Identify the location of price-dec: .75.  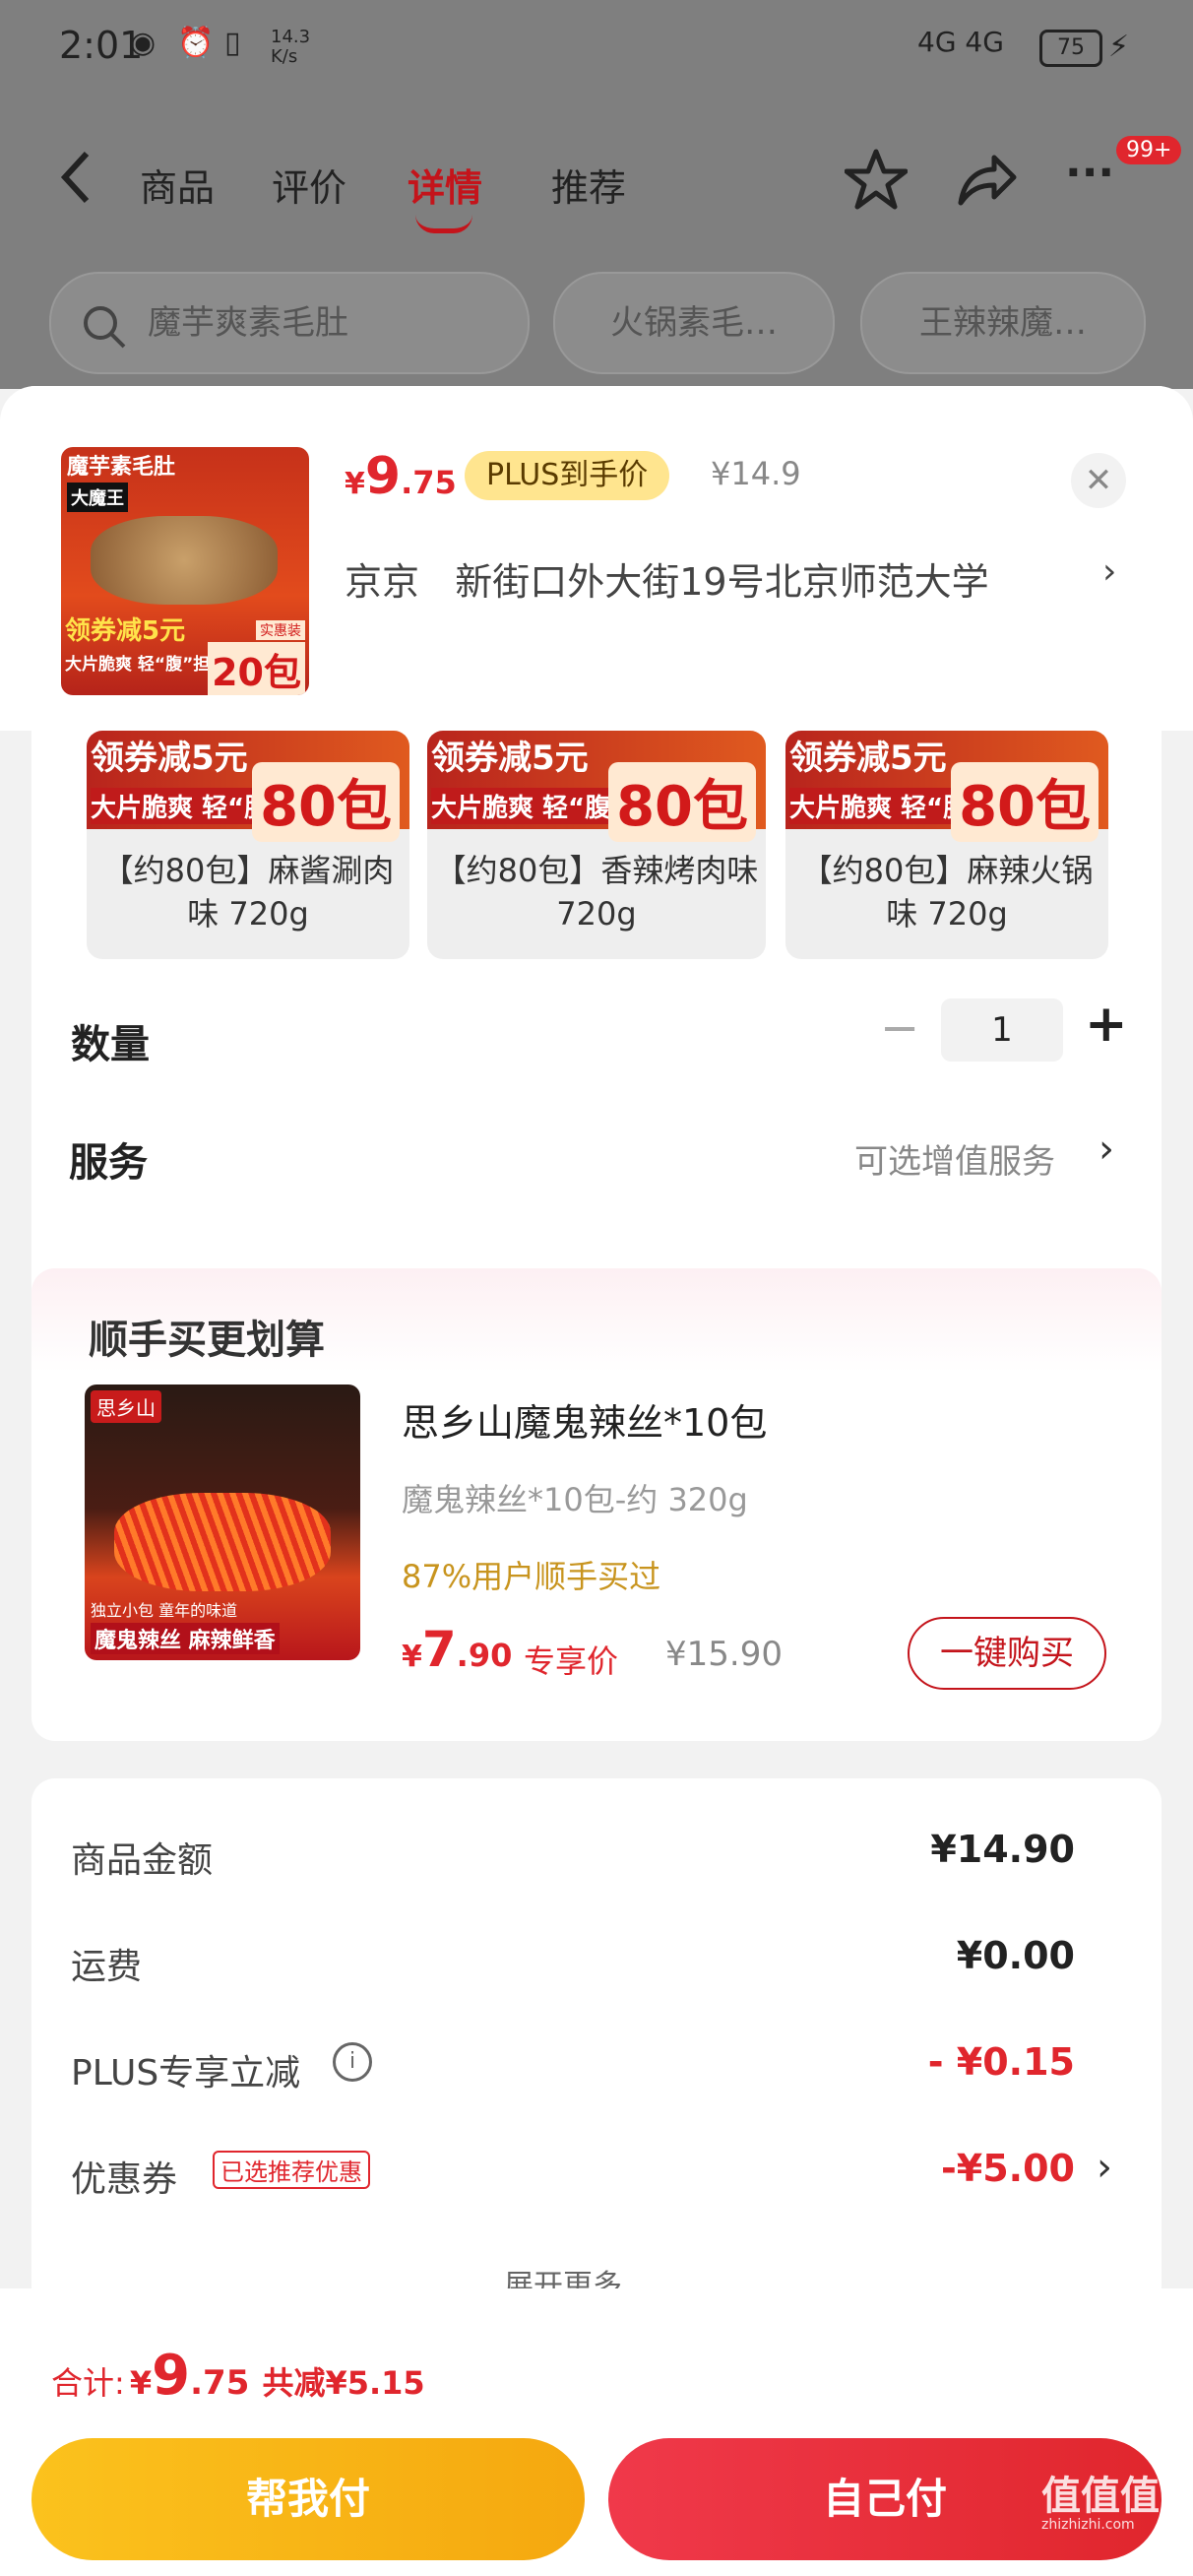
(429, 482).